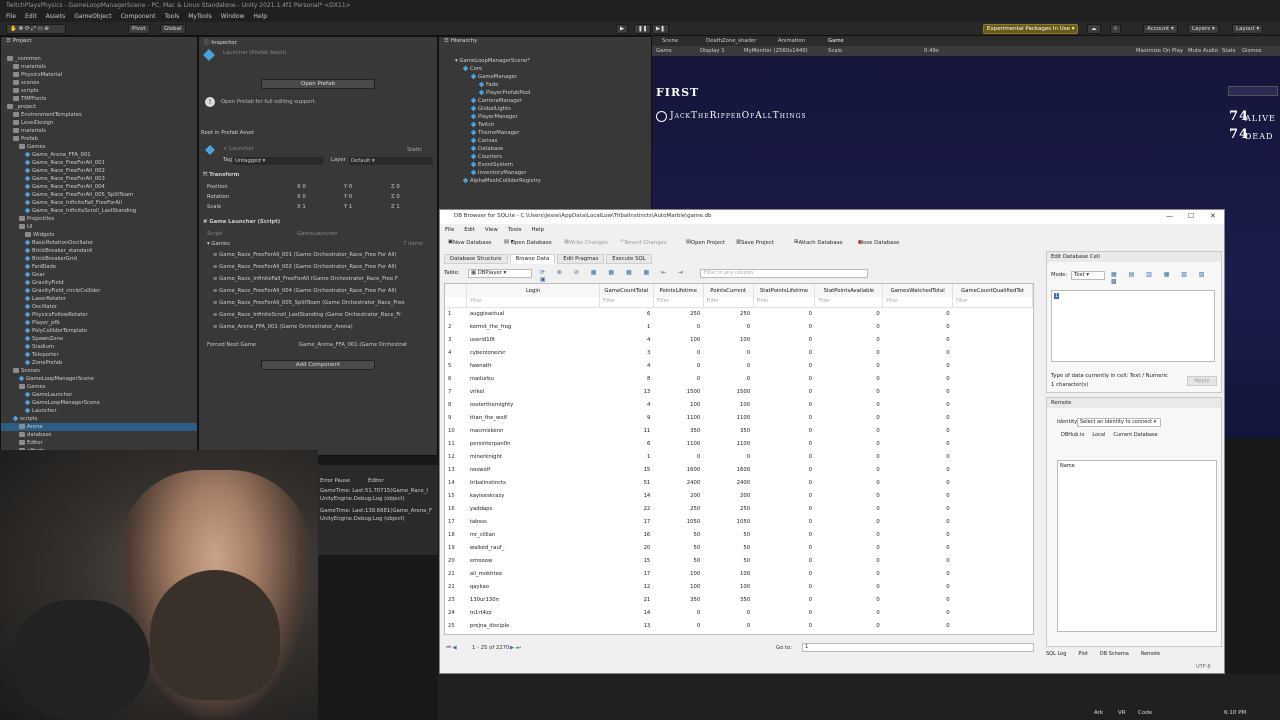 The height and width of the screenshot is (720, 1280). Describe the element at coordinates (626, 290) in the screenshot. I see `col-gamecounttotal: GameCountTotal` at that location.